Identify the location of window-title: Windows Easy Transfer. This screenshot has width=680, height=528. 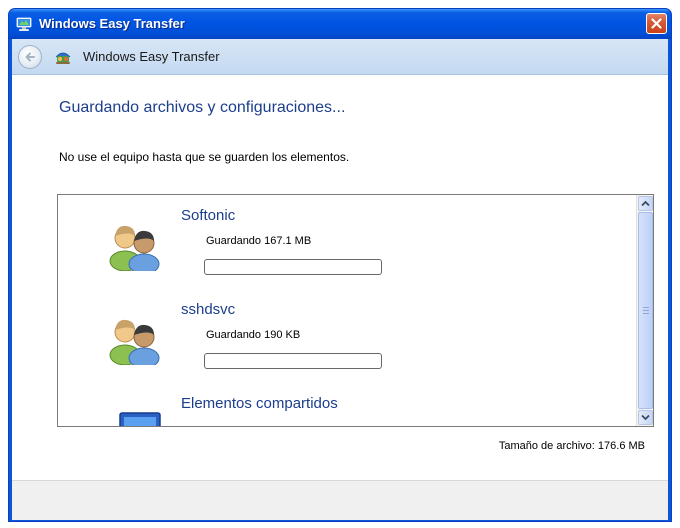
(112, 23).